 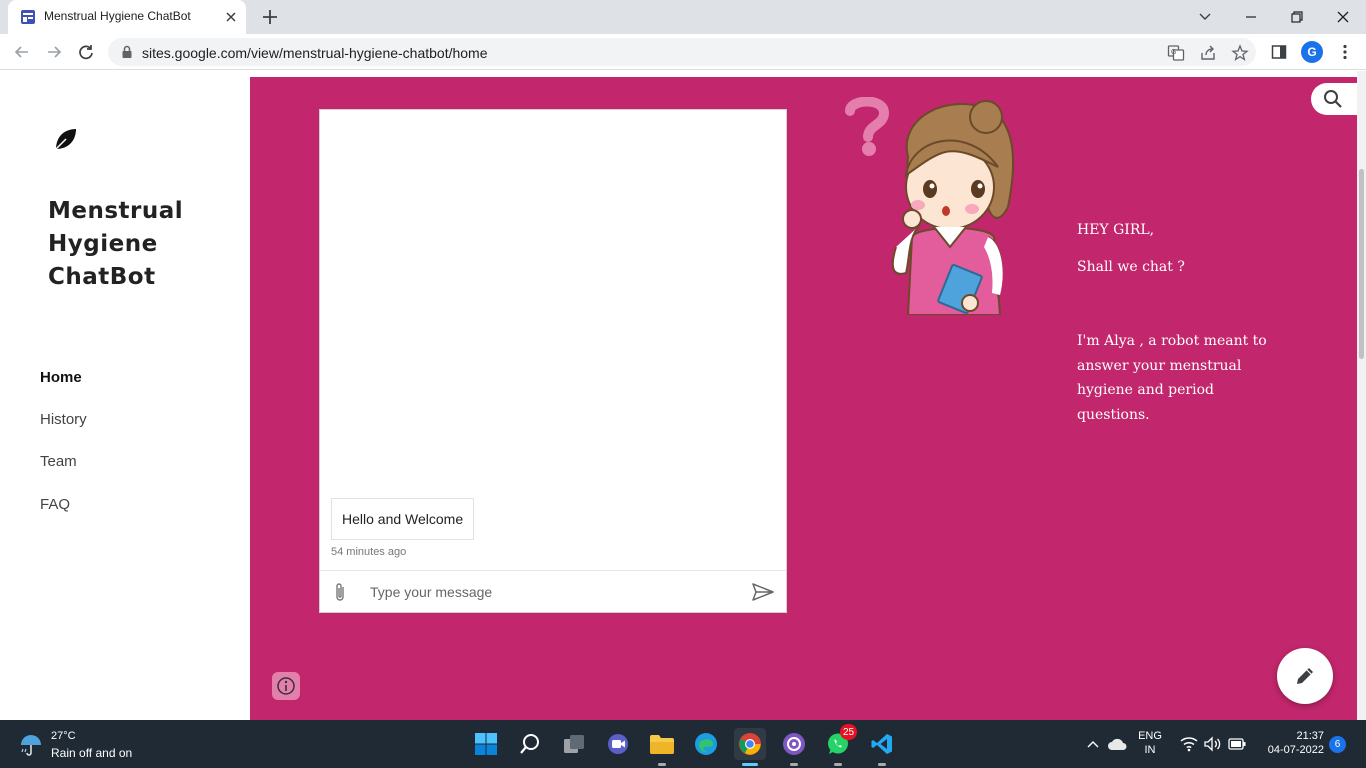 What do you see at coordinates (143, 244) in the screenshot?
I see `site-title: Menstrual Hygiene ChatBot` at bounding box center [143, 244].